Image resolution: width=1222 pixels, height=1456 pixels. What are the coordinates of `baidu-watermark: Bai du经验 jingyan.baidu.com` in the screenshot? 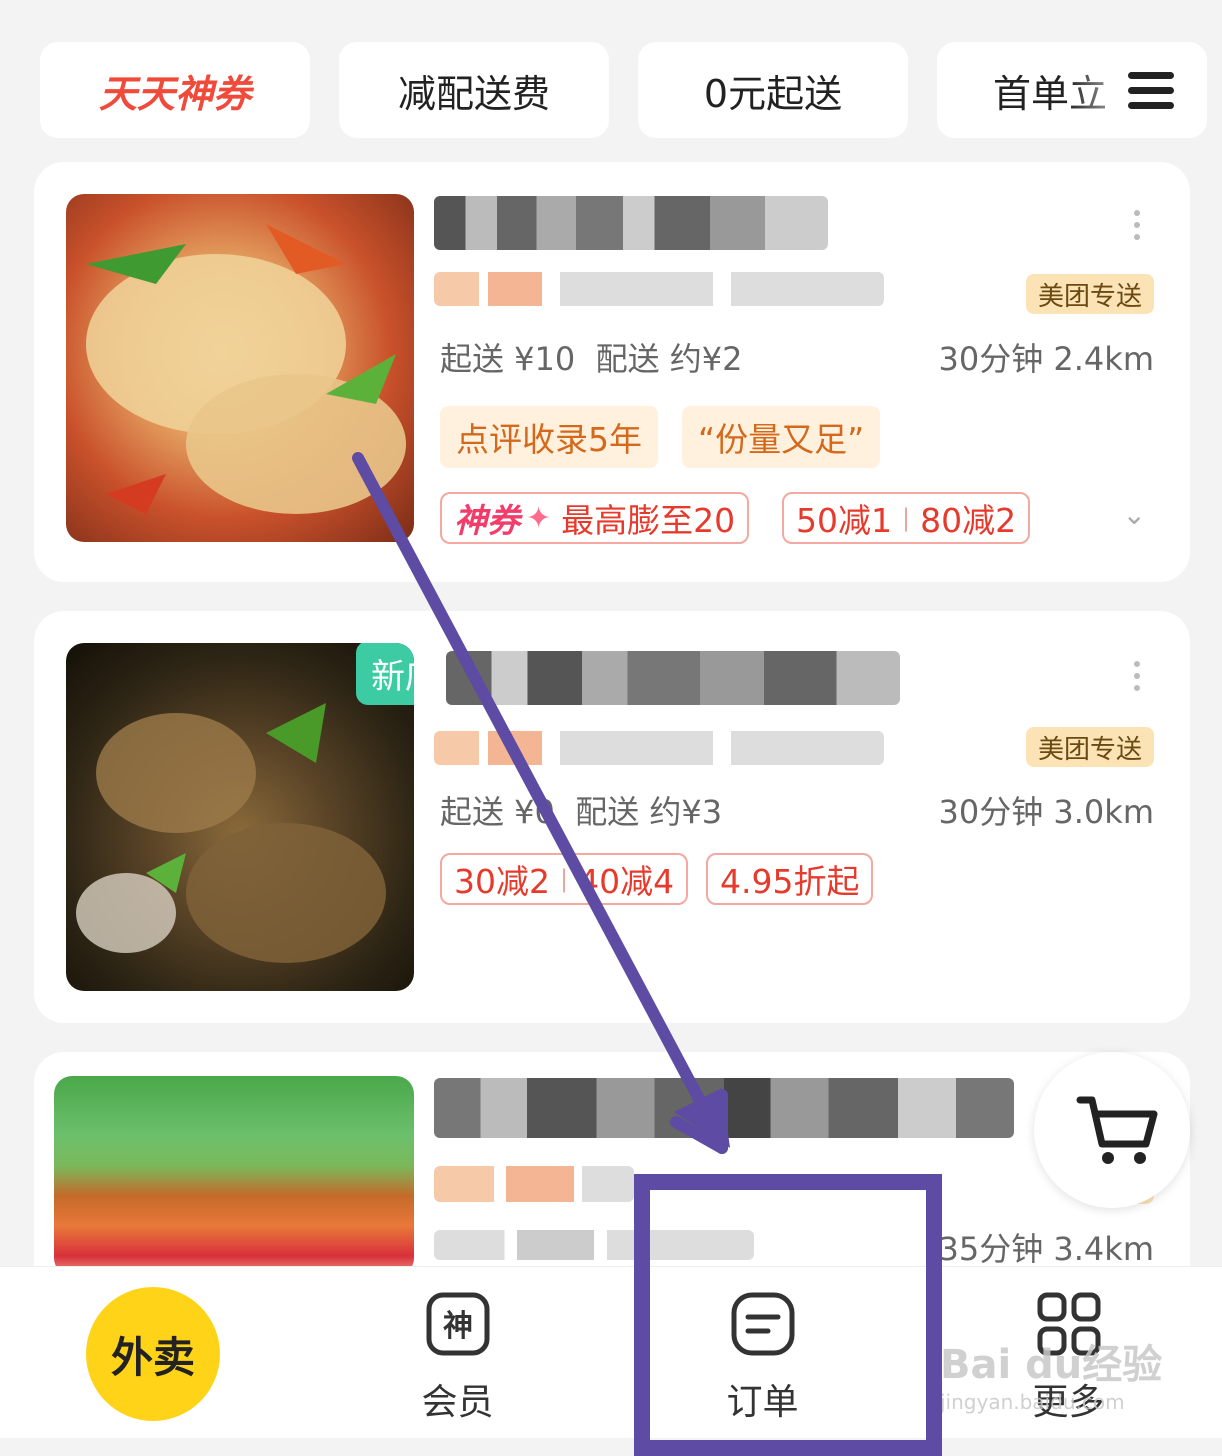 It's located at (1051, 1373).